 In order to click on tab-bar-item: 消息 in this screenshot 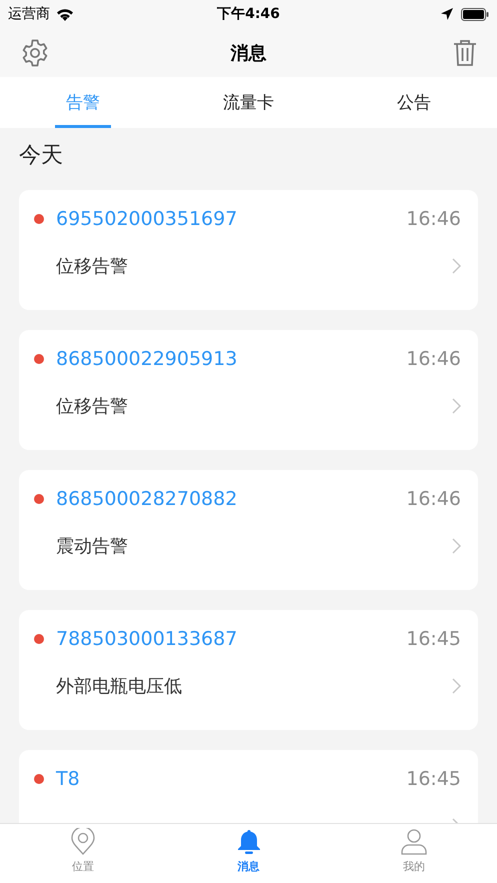, I will do `click(249, 853)`.